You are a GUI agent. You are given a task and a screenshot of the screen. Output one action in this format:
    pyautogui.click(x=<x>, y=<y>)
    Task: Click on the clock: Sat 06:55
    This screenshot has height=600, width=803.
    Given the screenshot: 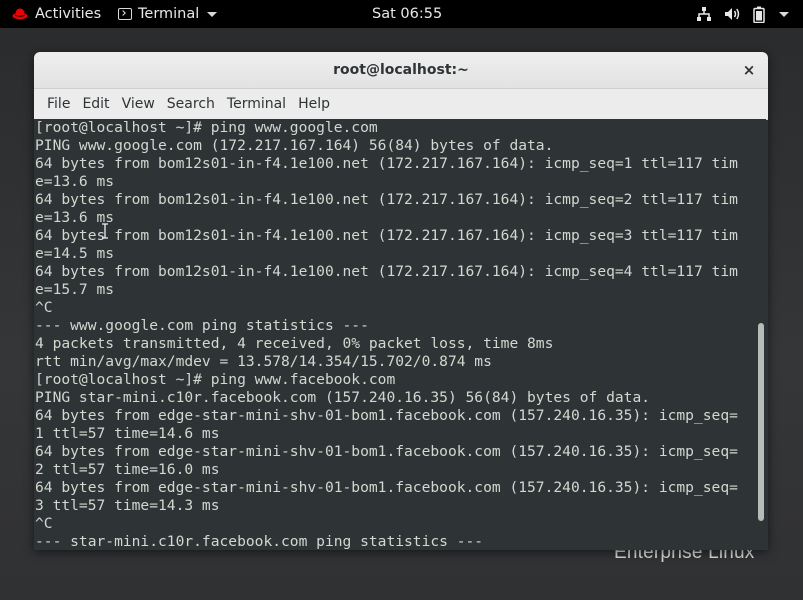 What is the action you would take?
    pyautogui.click(x=407, y=14)
    